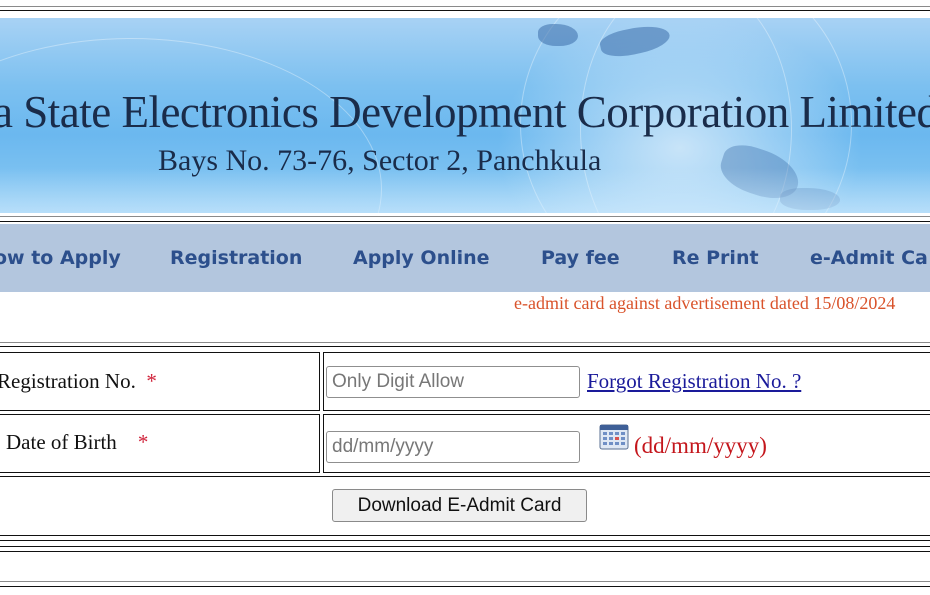 The width and height of the screenshot is (930, 595). What do you see at coordinates (68, 381) in the screenshot?
I see `registration-label-text: Registration No.` at bounding box center [68, 381].